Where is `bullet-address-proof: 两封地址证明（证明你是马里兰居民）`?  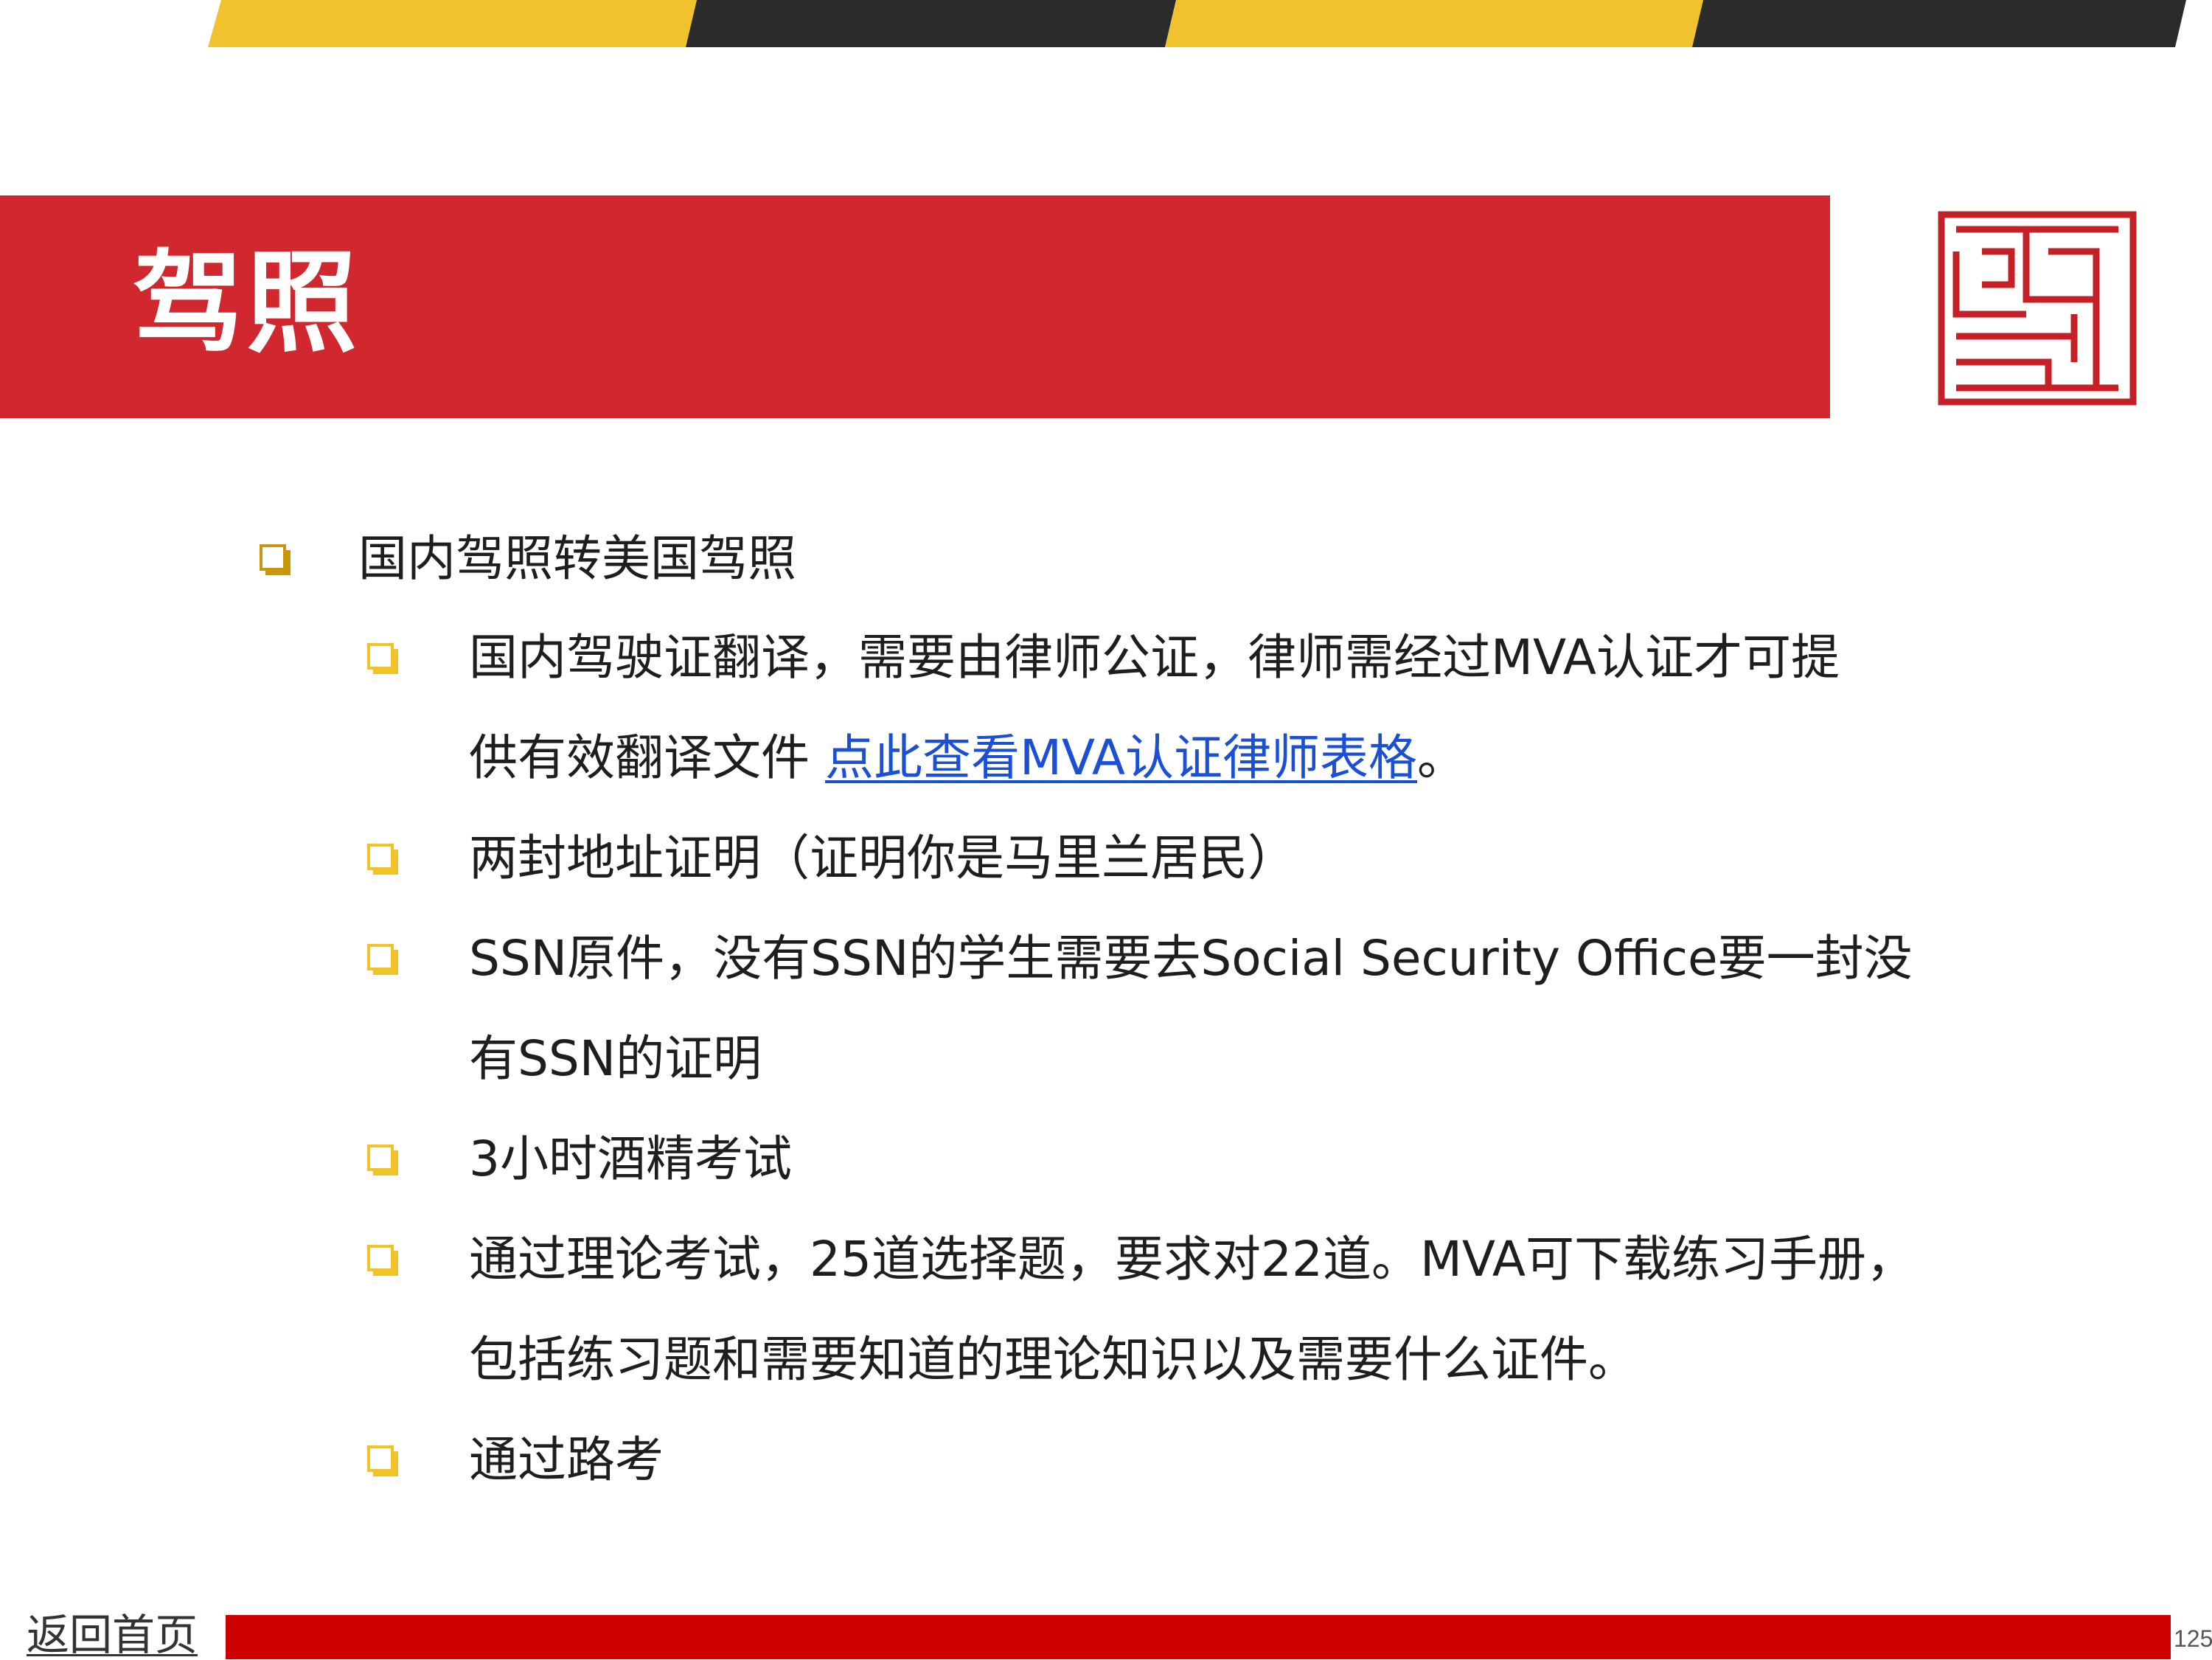
bullet-address-proof: 两封地址证明（证明你是马里兰居民） is located at coordinates (882, 858).